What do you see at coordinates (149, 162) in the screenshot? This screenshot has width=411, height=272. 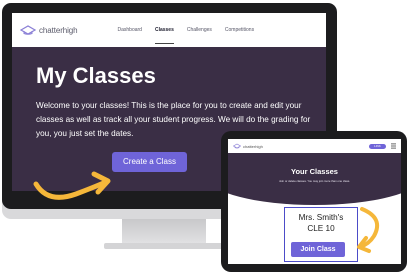 I see `create-class-button: Create a Class` at bounding box center [149, 162].